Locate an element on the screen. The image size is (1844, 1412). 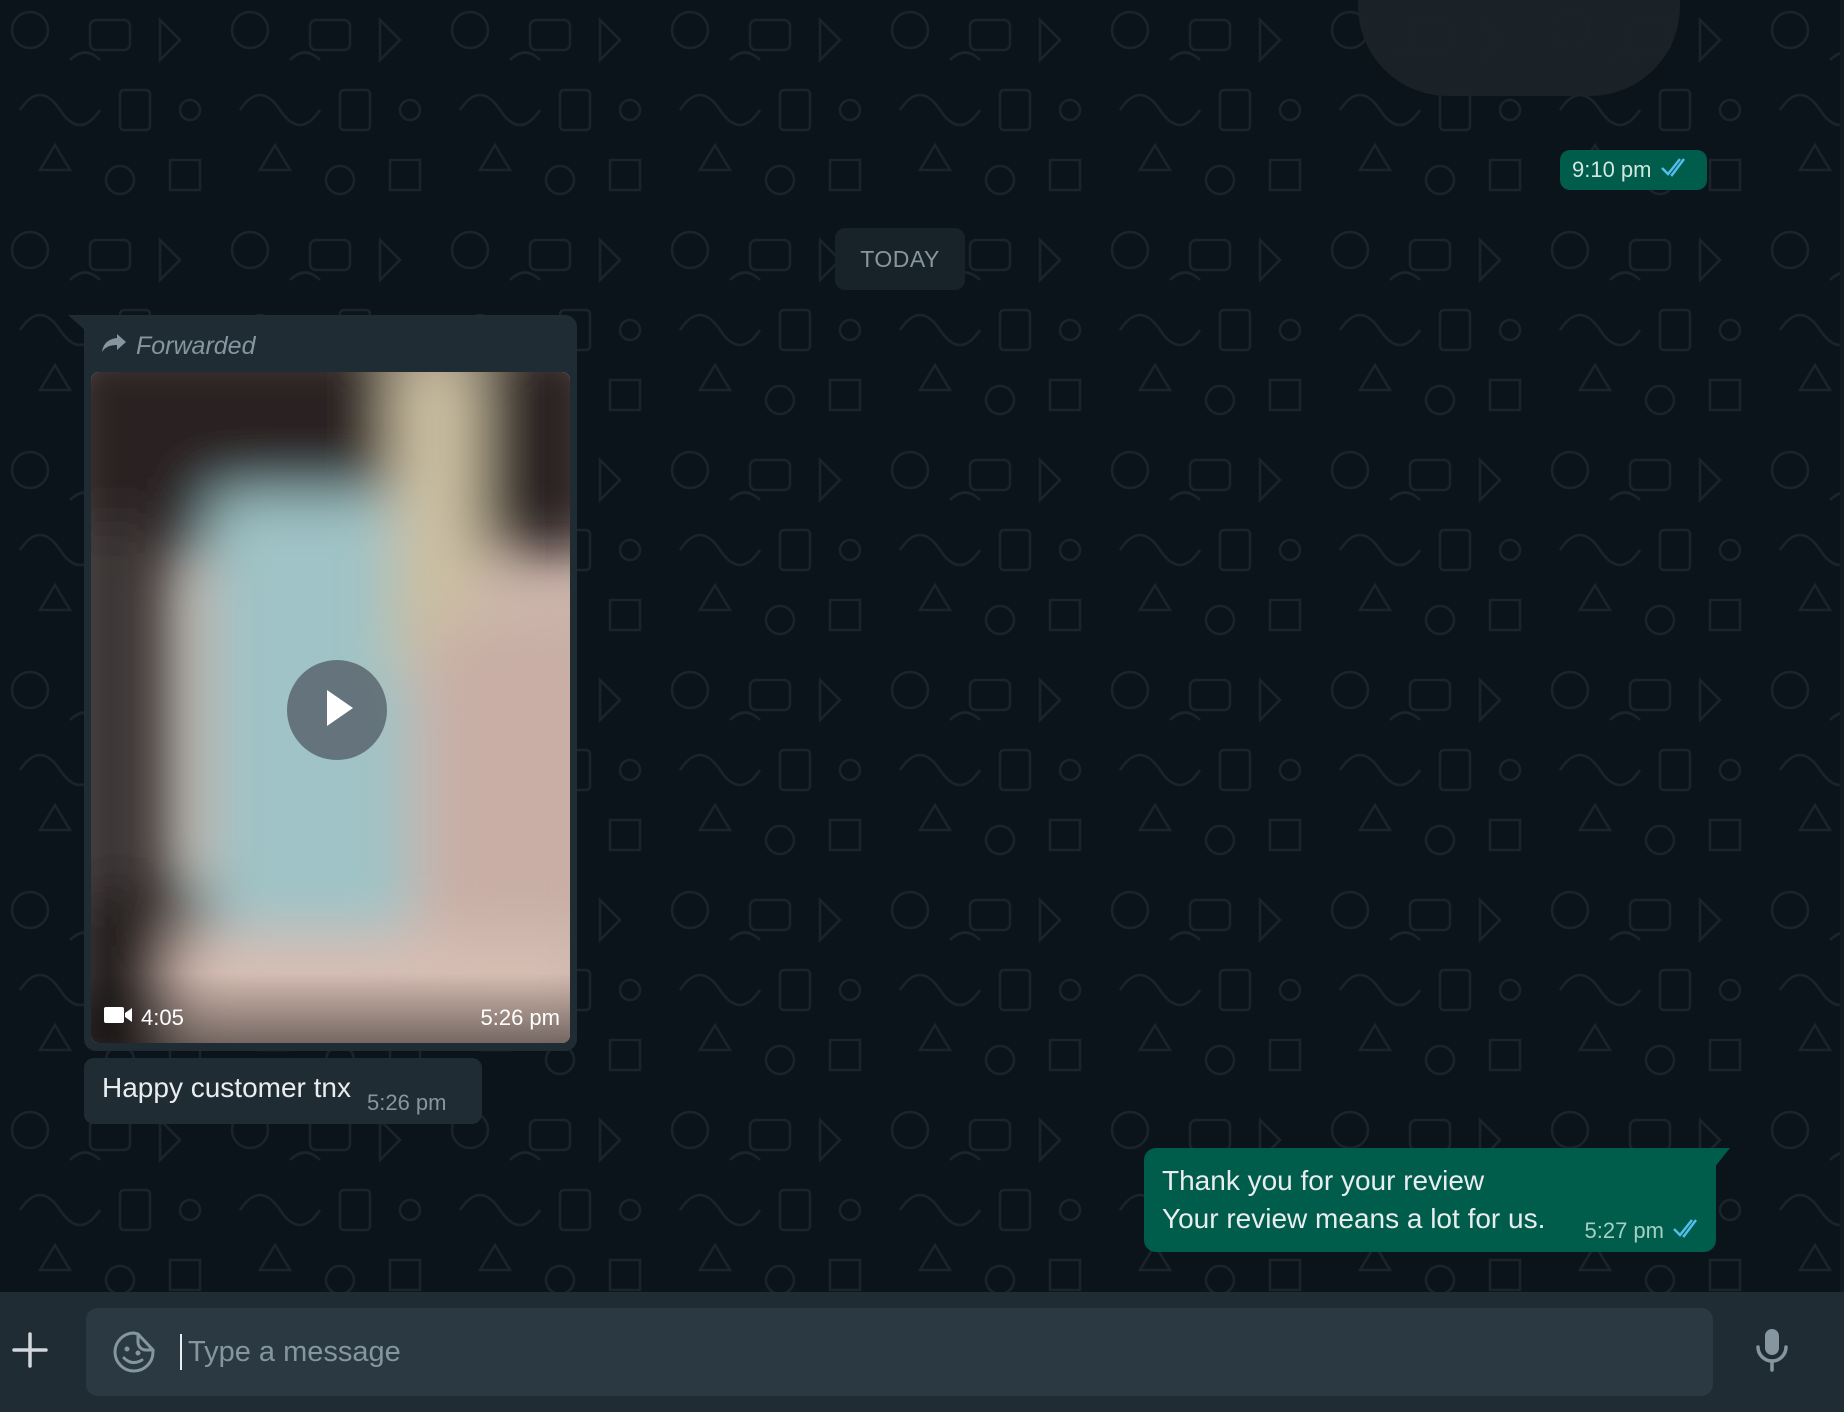
message-input is located at coordinates (928, 1352).